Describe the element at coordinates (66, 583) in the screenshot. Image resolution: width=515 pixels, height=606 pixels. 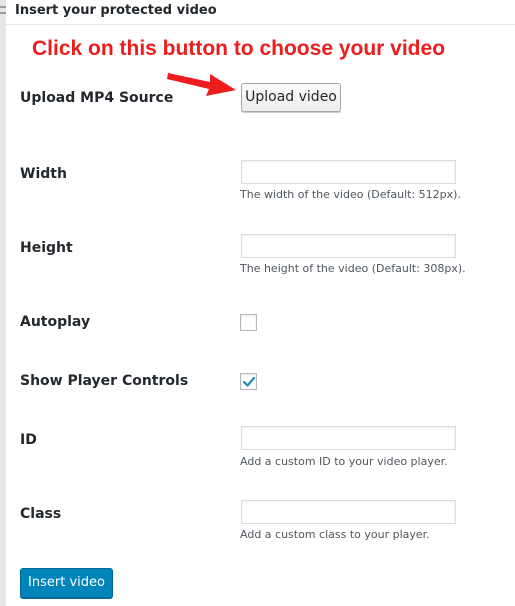
I see `insert-video-button: Insert video` at that location.